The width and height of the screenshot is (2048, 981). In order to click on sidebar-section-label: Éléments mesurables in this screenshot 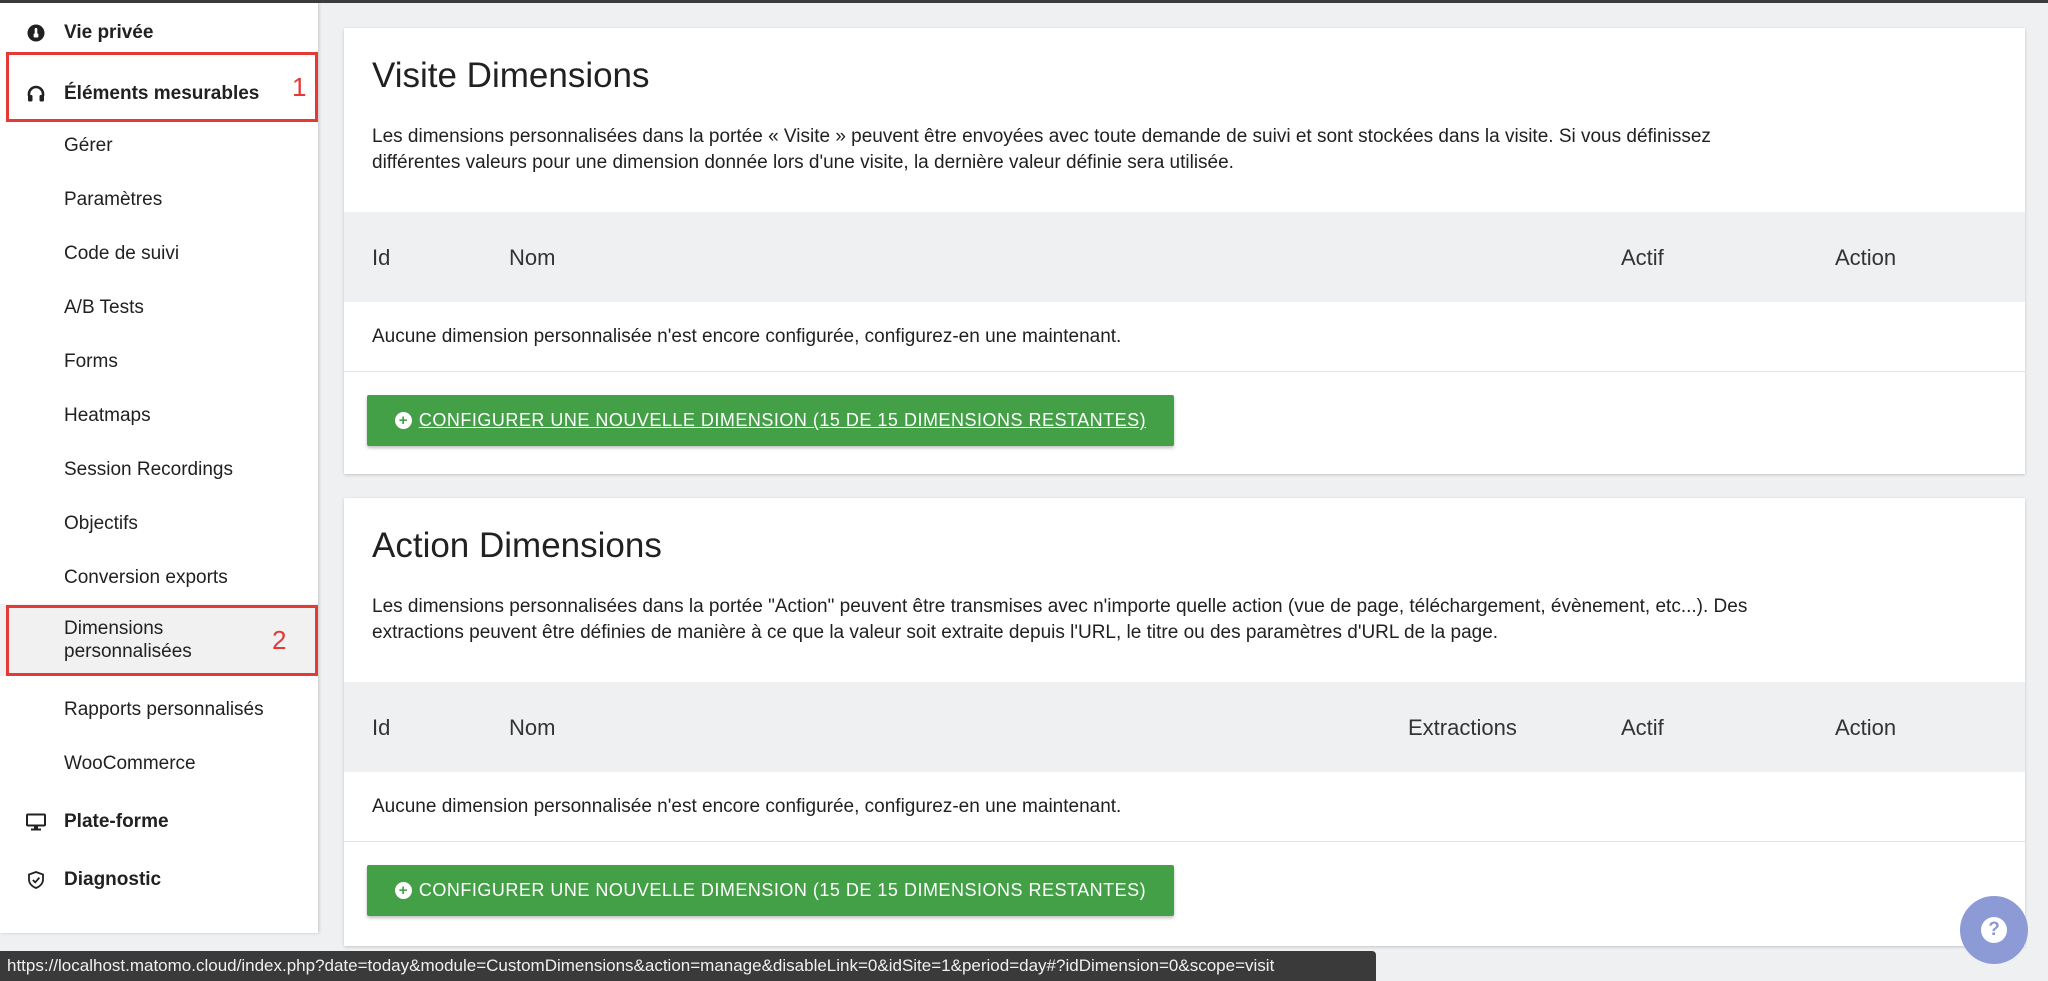, I will do `click(162, 93)`.